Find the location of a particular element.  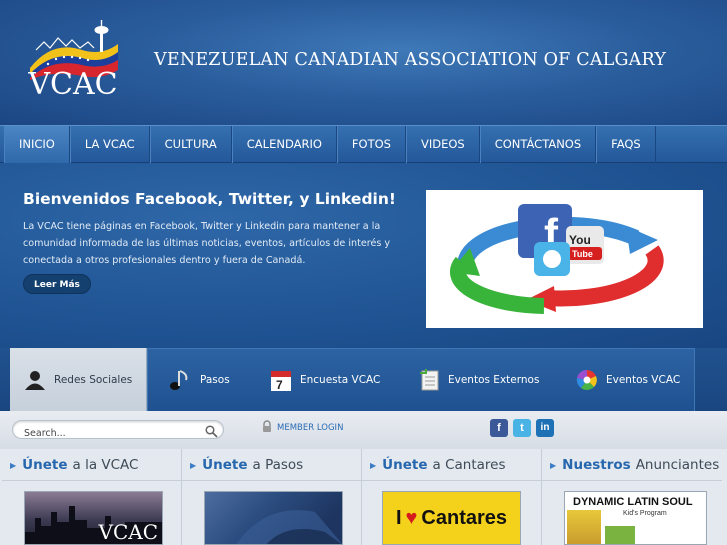

twitter-icon: t is located at coordinates (522, 428).